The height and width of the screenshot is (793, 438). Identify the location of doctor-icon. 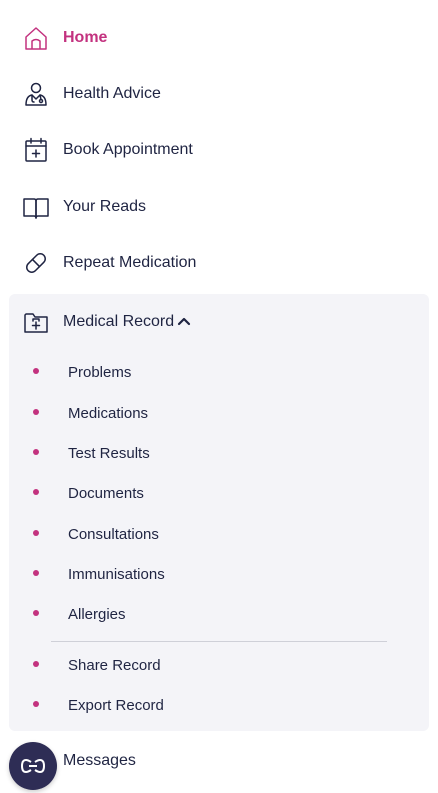
(36, 94).